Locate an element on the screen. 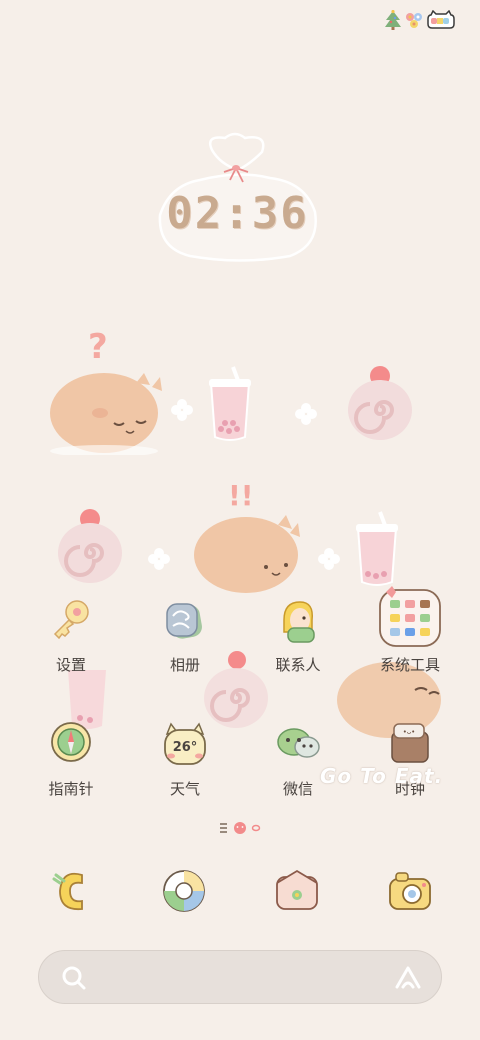 The image size is (480, 1040). app-label: 联系人 is located at coordinates (298, 665).